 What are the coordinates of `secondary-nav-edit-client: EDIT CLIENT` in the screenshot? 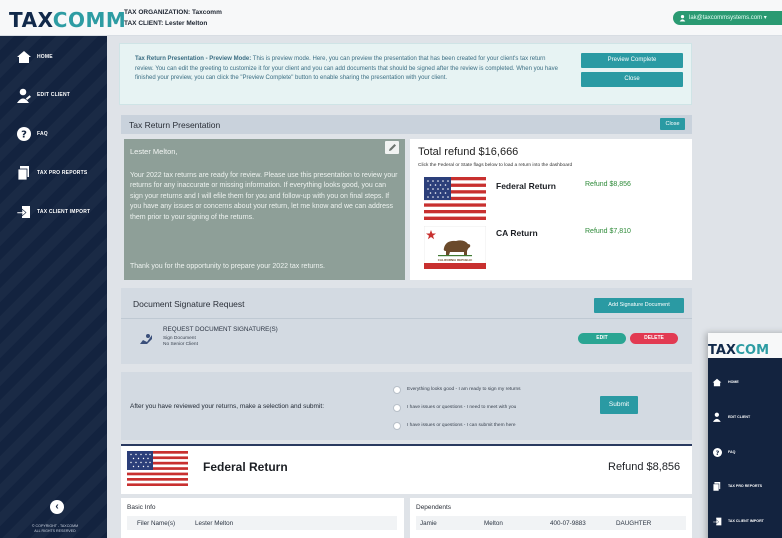 It's located at (747, 417).